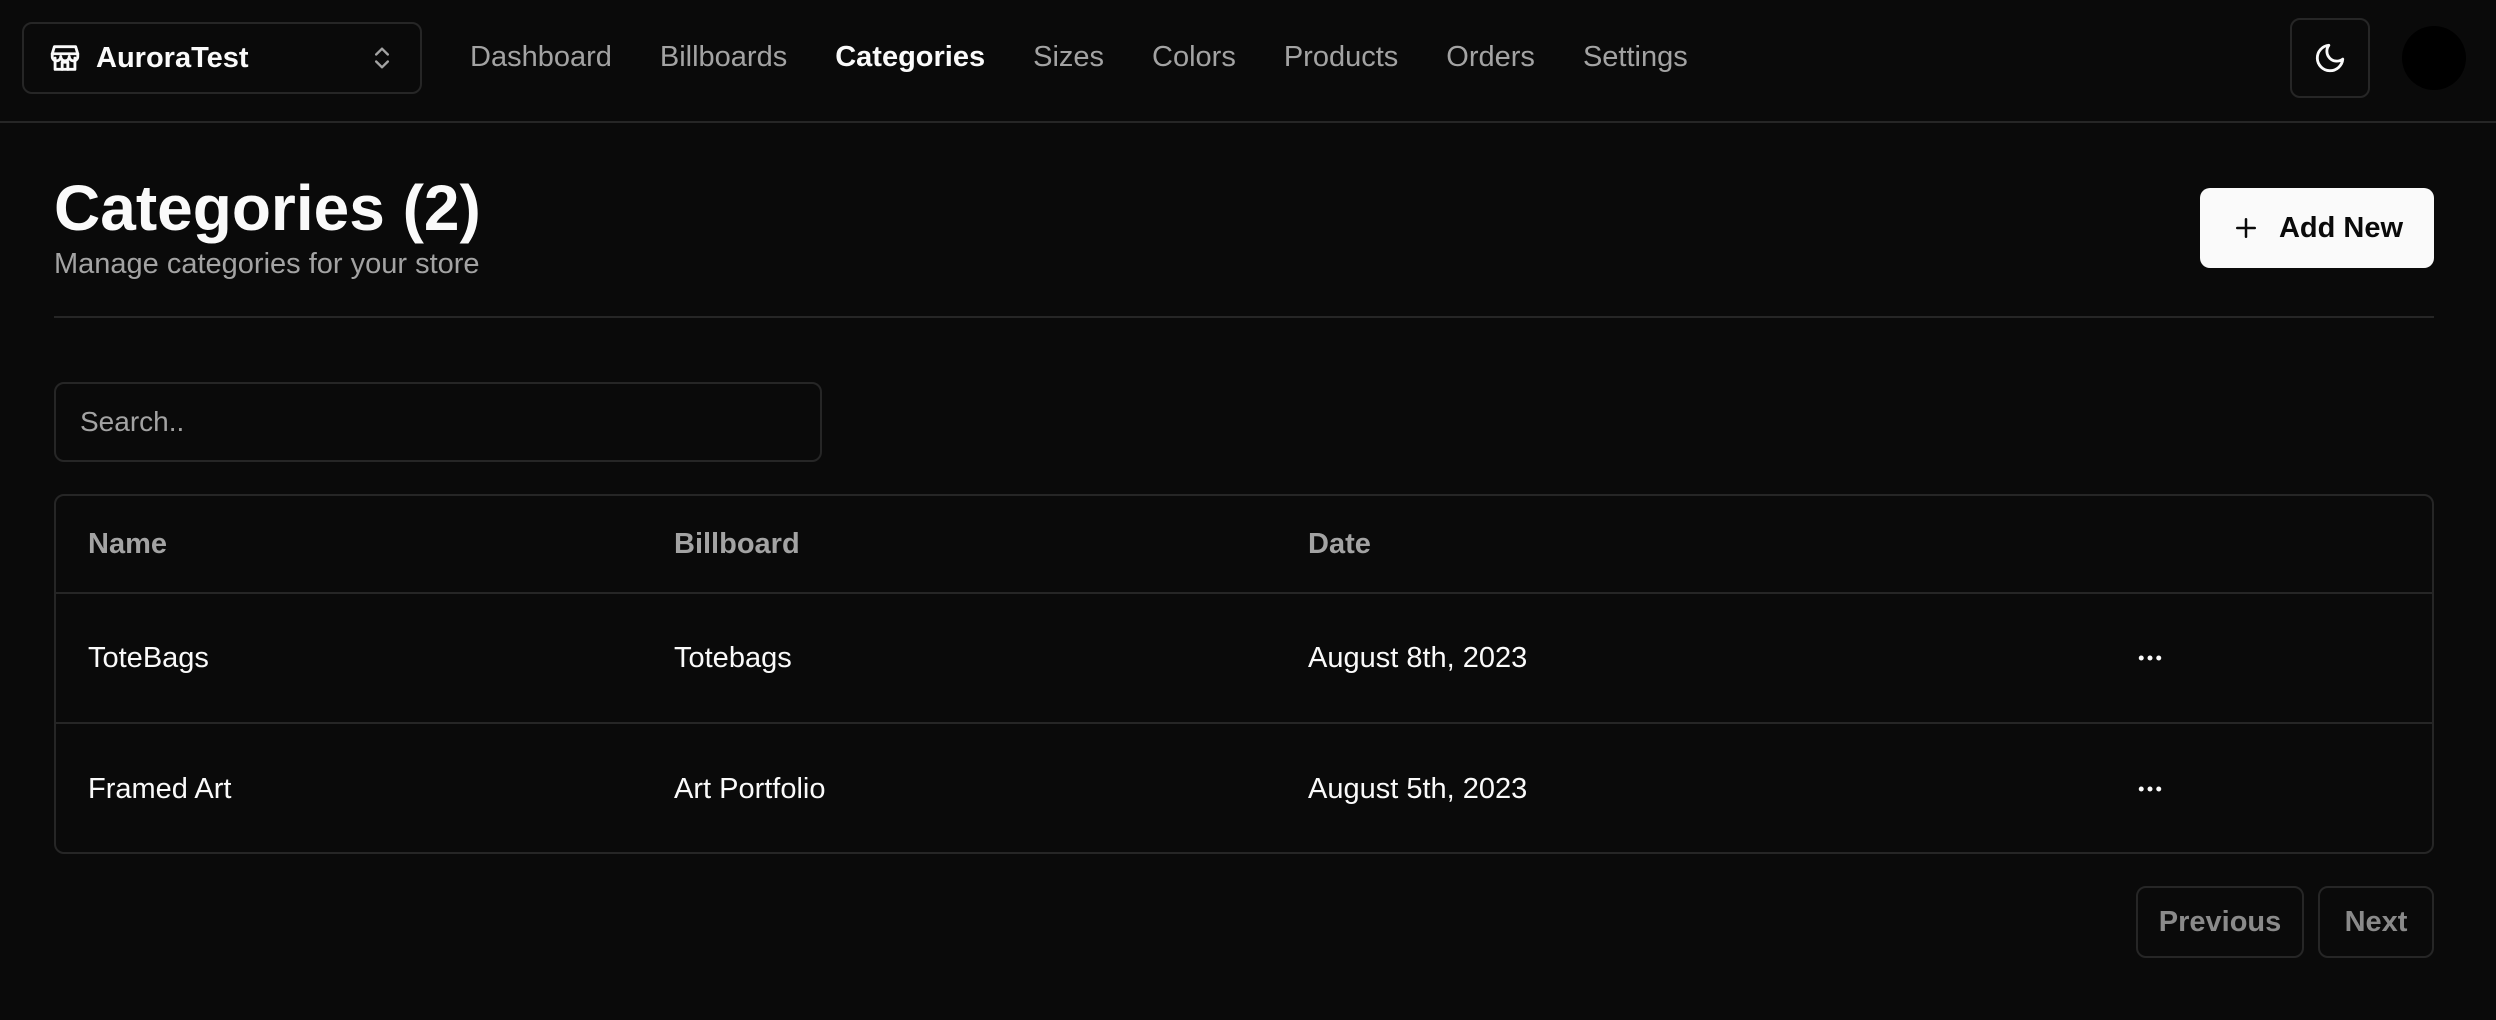 This screenshot has height=1020, width=2496. I want to click on plus-icon, so click(2246, 228).